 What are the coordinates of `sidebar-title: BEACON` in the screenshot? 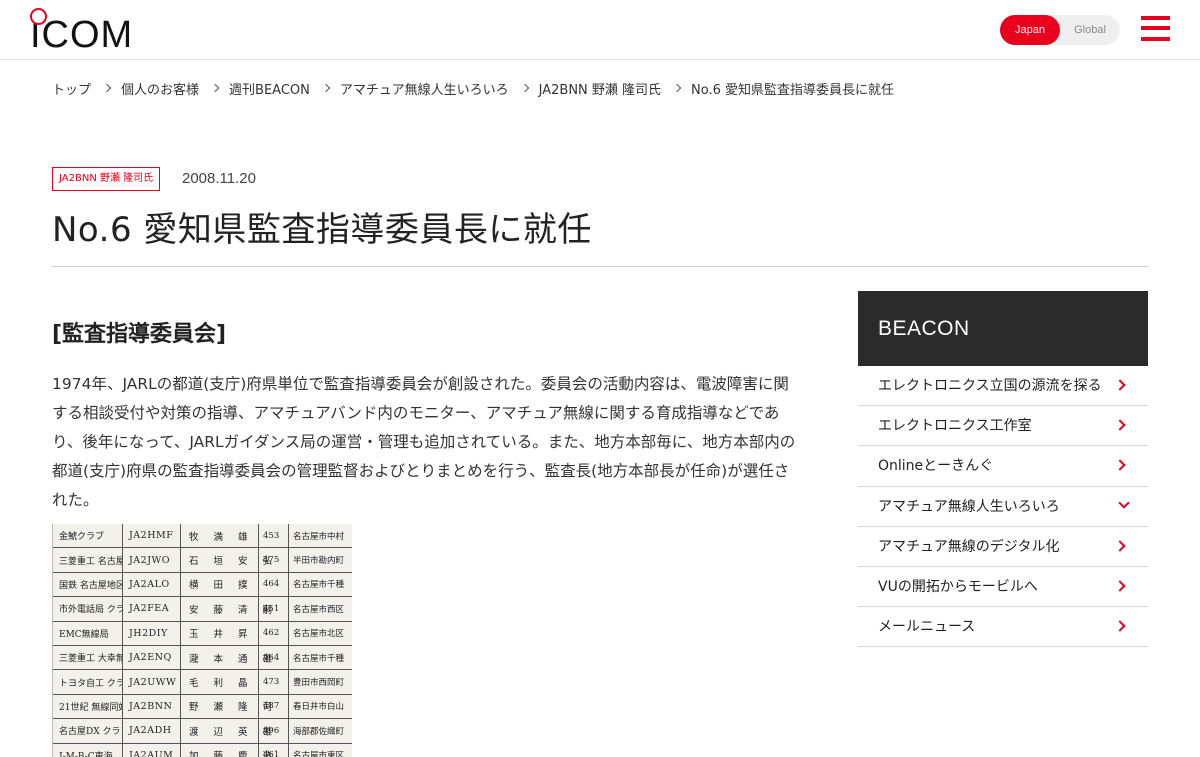 It's located at (1003, 328).